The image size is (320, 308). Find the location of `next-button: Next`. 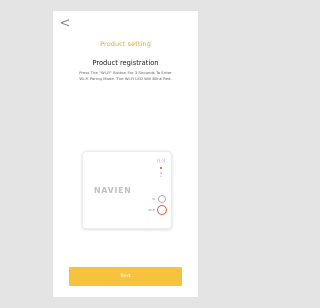

next-button: Next is located at coordinates (125, 276).